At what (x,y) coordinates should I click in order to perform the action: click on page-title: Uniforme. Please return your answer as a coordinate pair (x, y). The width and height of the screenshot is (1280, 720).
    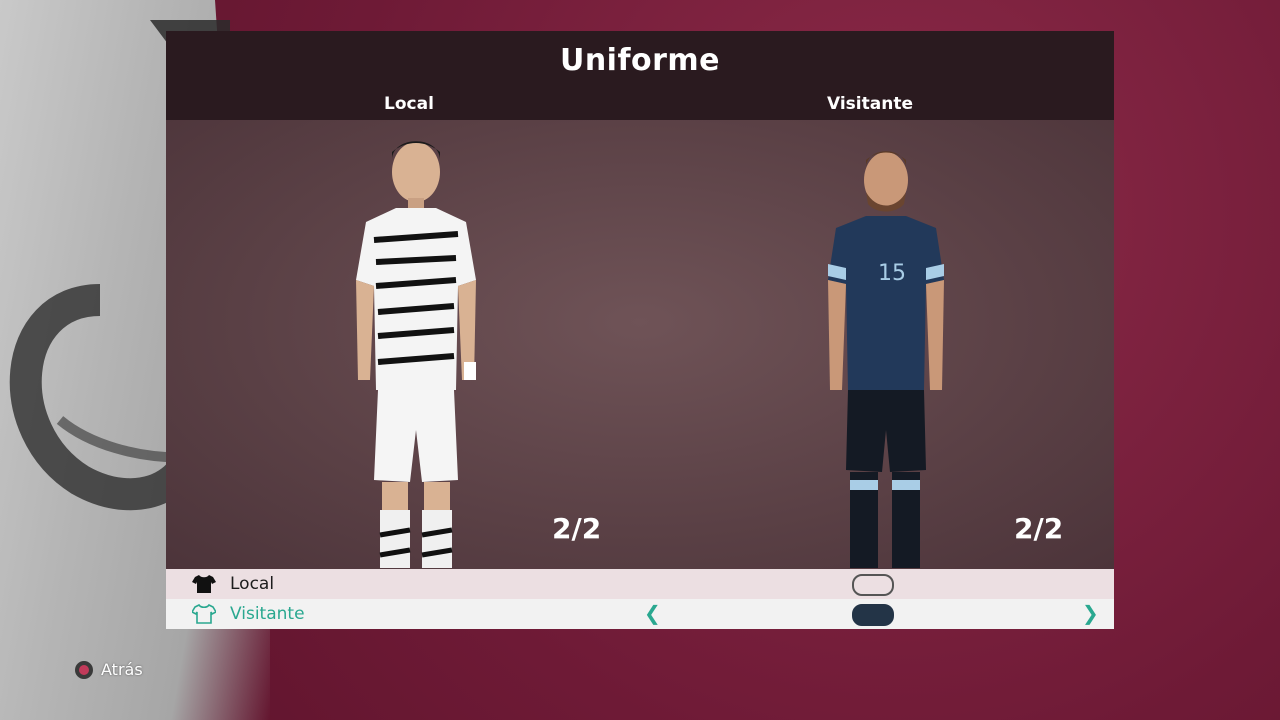
    Looking at the image, I should click on (640, 60).